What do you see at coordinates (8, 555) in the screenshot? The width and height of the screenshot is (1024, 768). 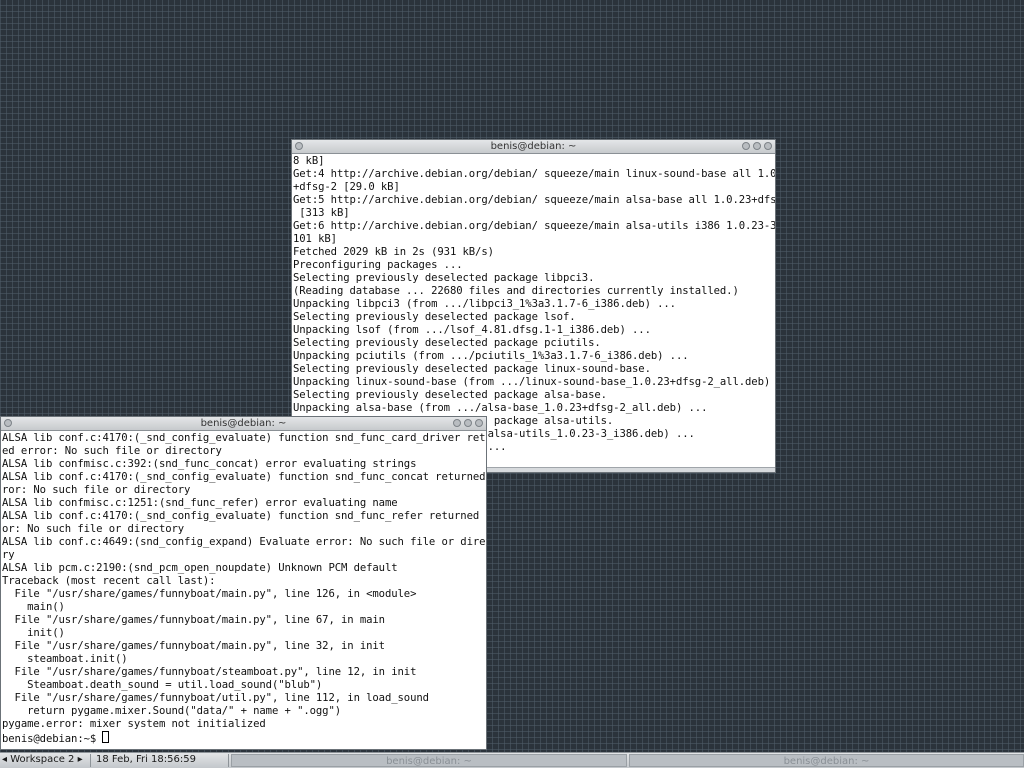 I see `terminal-line: ry` at bounding box center [8, 555].